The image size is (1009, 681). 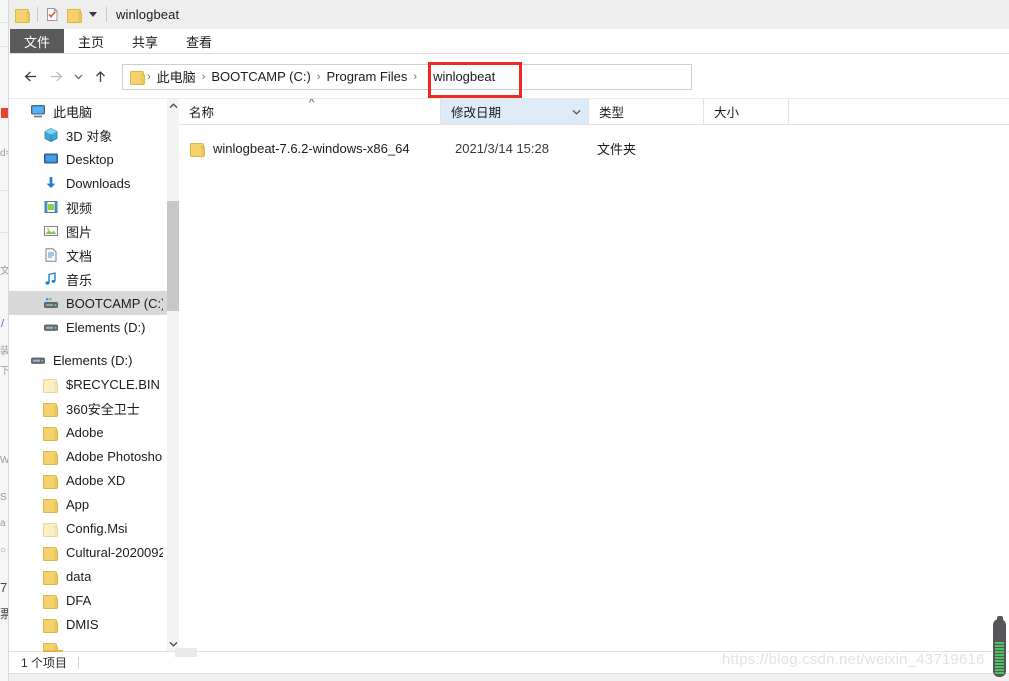 What do you see at coordinates (260, 76) in the screenshot?
I see `breadcrumb-item-bootcamp-c: BOOTCAMP (C:)` at bounding box center [260, 76].